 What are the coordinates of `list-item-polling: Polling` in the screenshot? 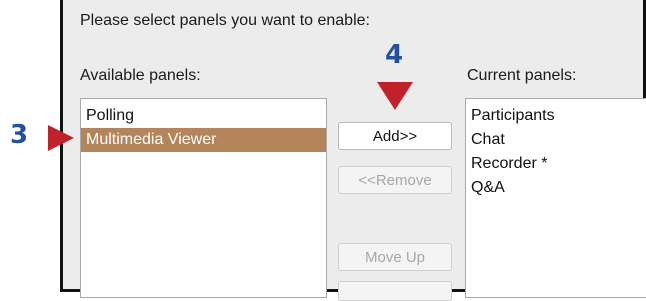 It's located at (203, 116).